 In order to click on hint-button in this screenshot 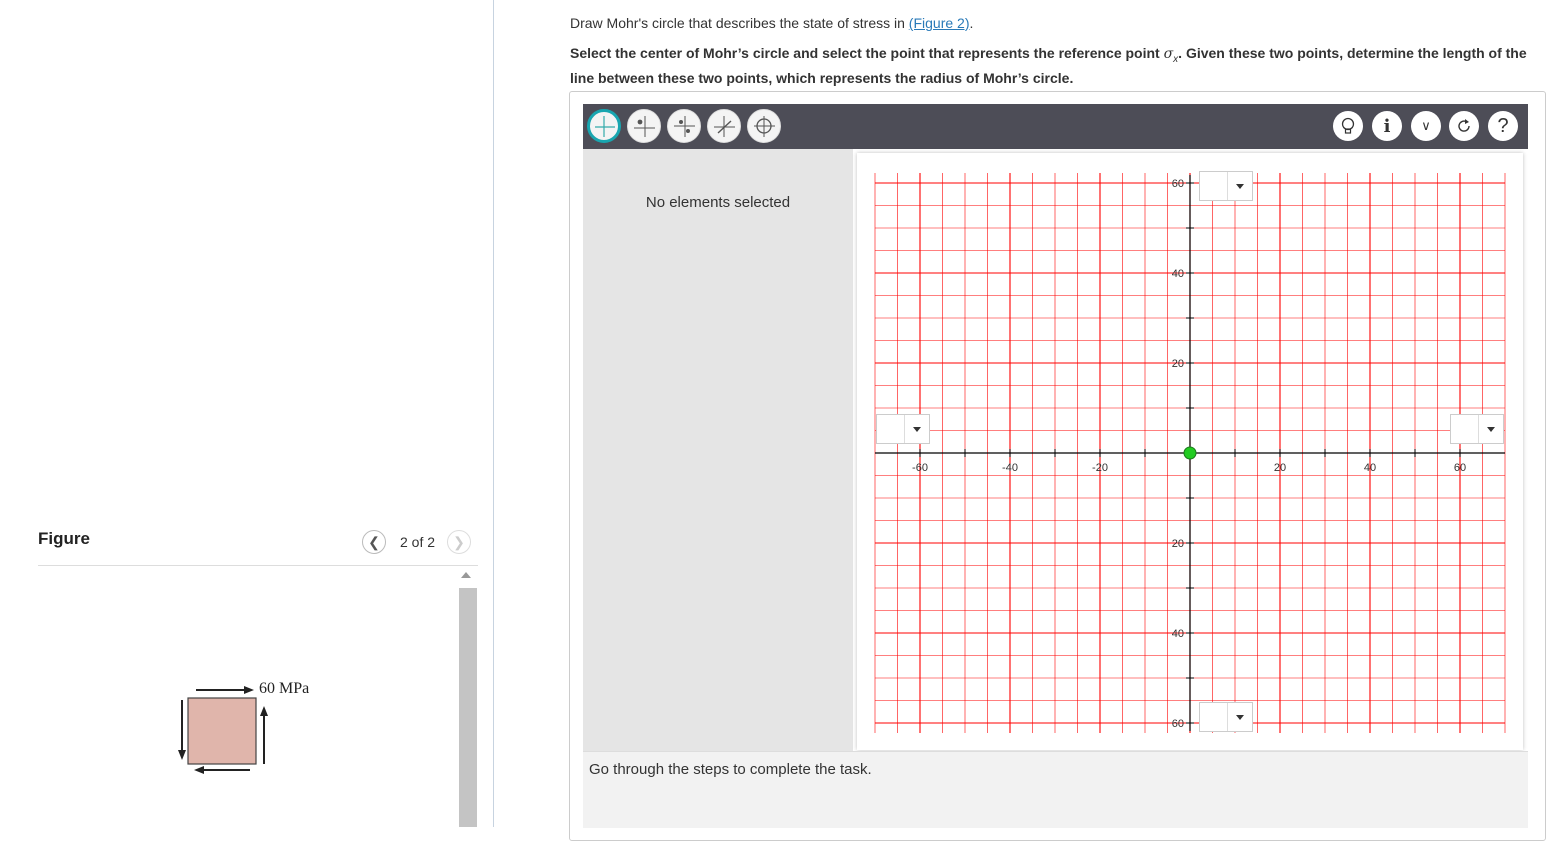, I will do `click(1348, 126)`.